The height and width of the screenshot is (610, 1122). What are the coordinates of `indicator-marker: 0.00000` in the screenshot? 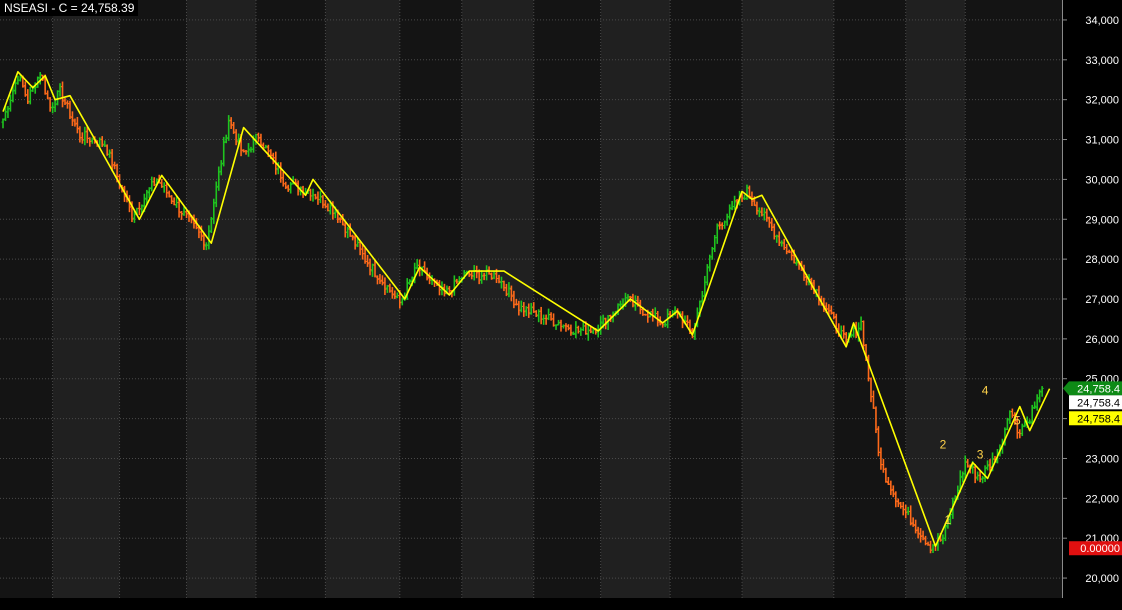 It's located at (1095, 548).